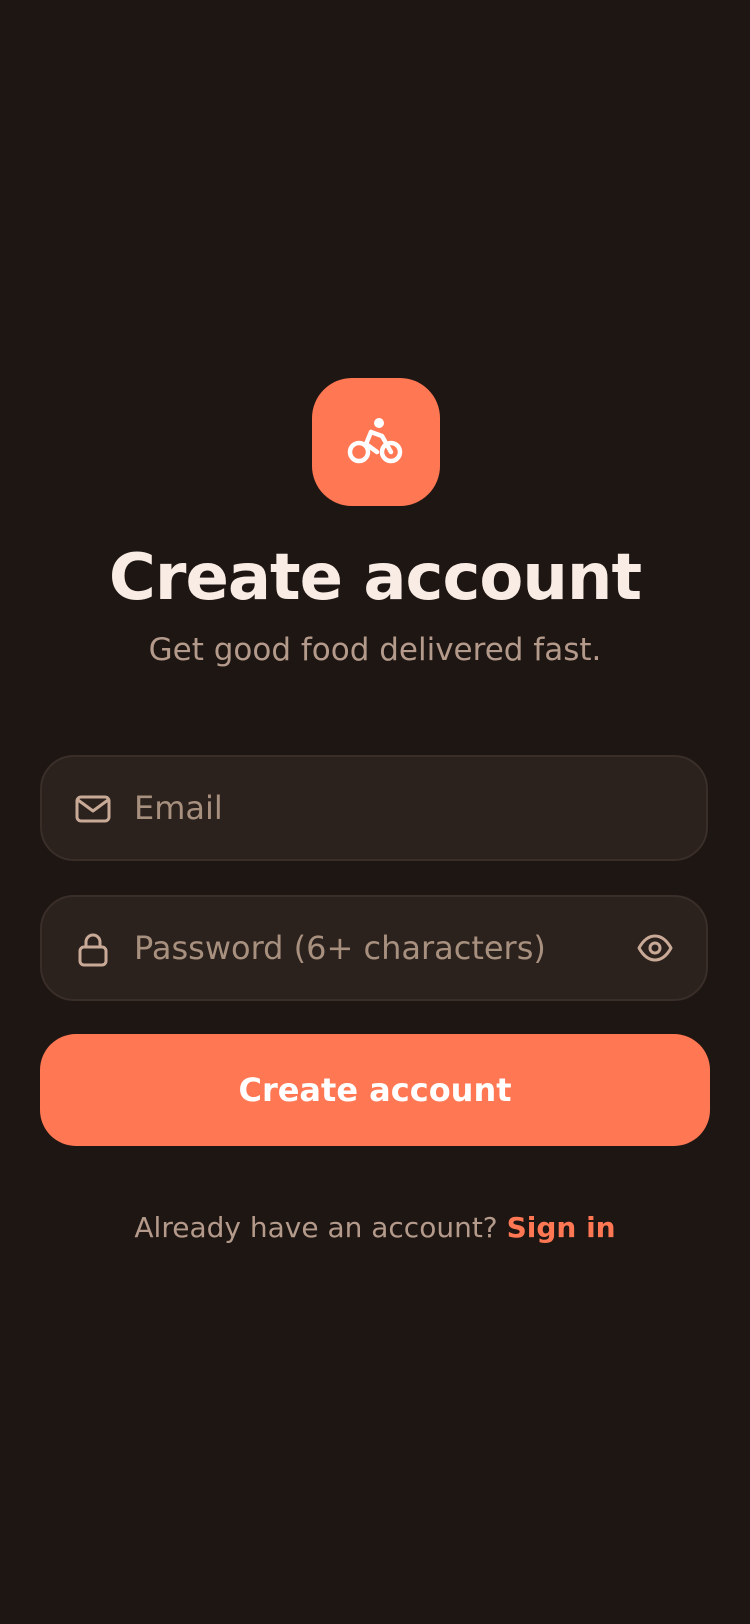 The image size is (750, 1624). I want to click on page-subtitle: Get good food delivered fast., so click(375, 650).